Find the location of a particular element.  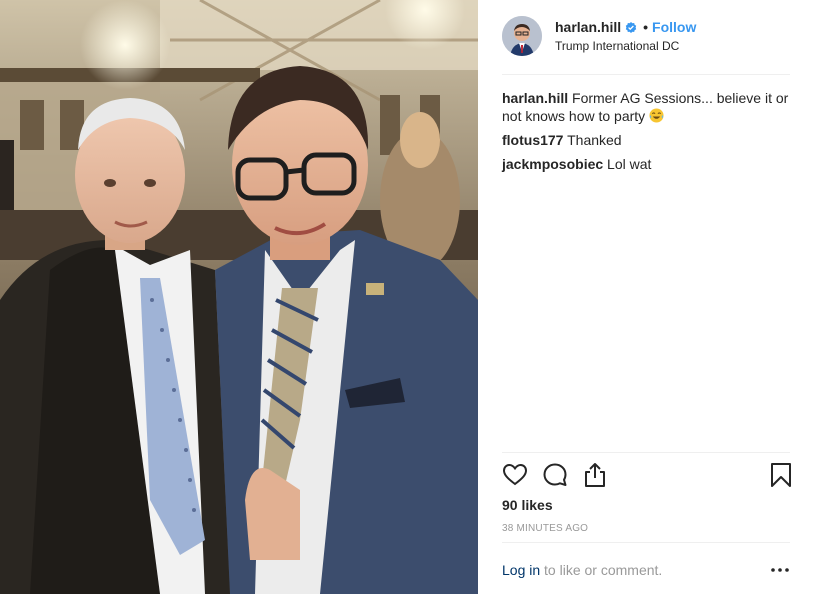

comment-item: flotus177 Thanked is located at coordinates (646, 140).